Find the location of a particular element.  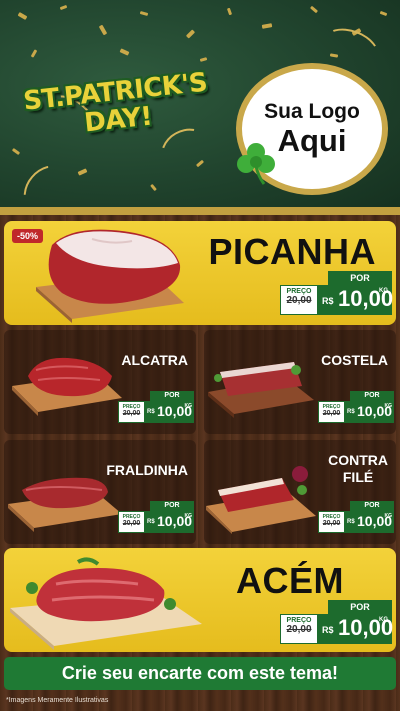

product-name: CONTRA FILÉ is located at coordinates (358, 469).